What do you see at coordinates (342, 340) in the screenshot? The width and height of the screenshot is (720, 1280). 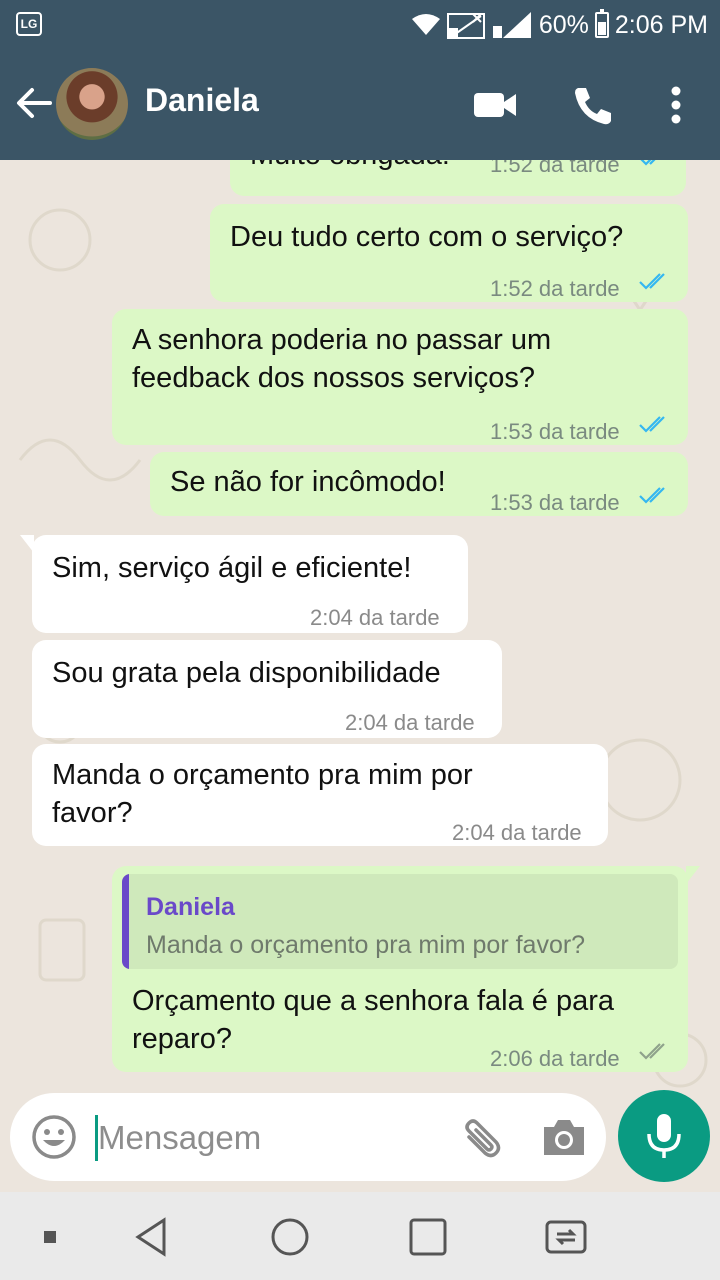 I see `message-line: A senhora poderia no passar um` at bounding box center [342, 340].